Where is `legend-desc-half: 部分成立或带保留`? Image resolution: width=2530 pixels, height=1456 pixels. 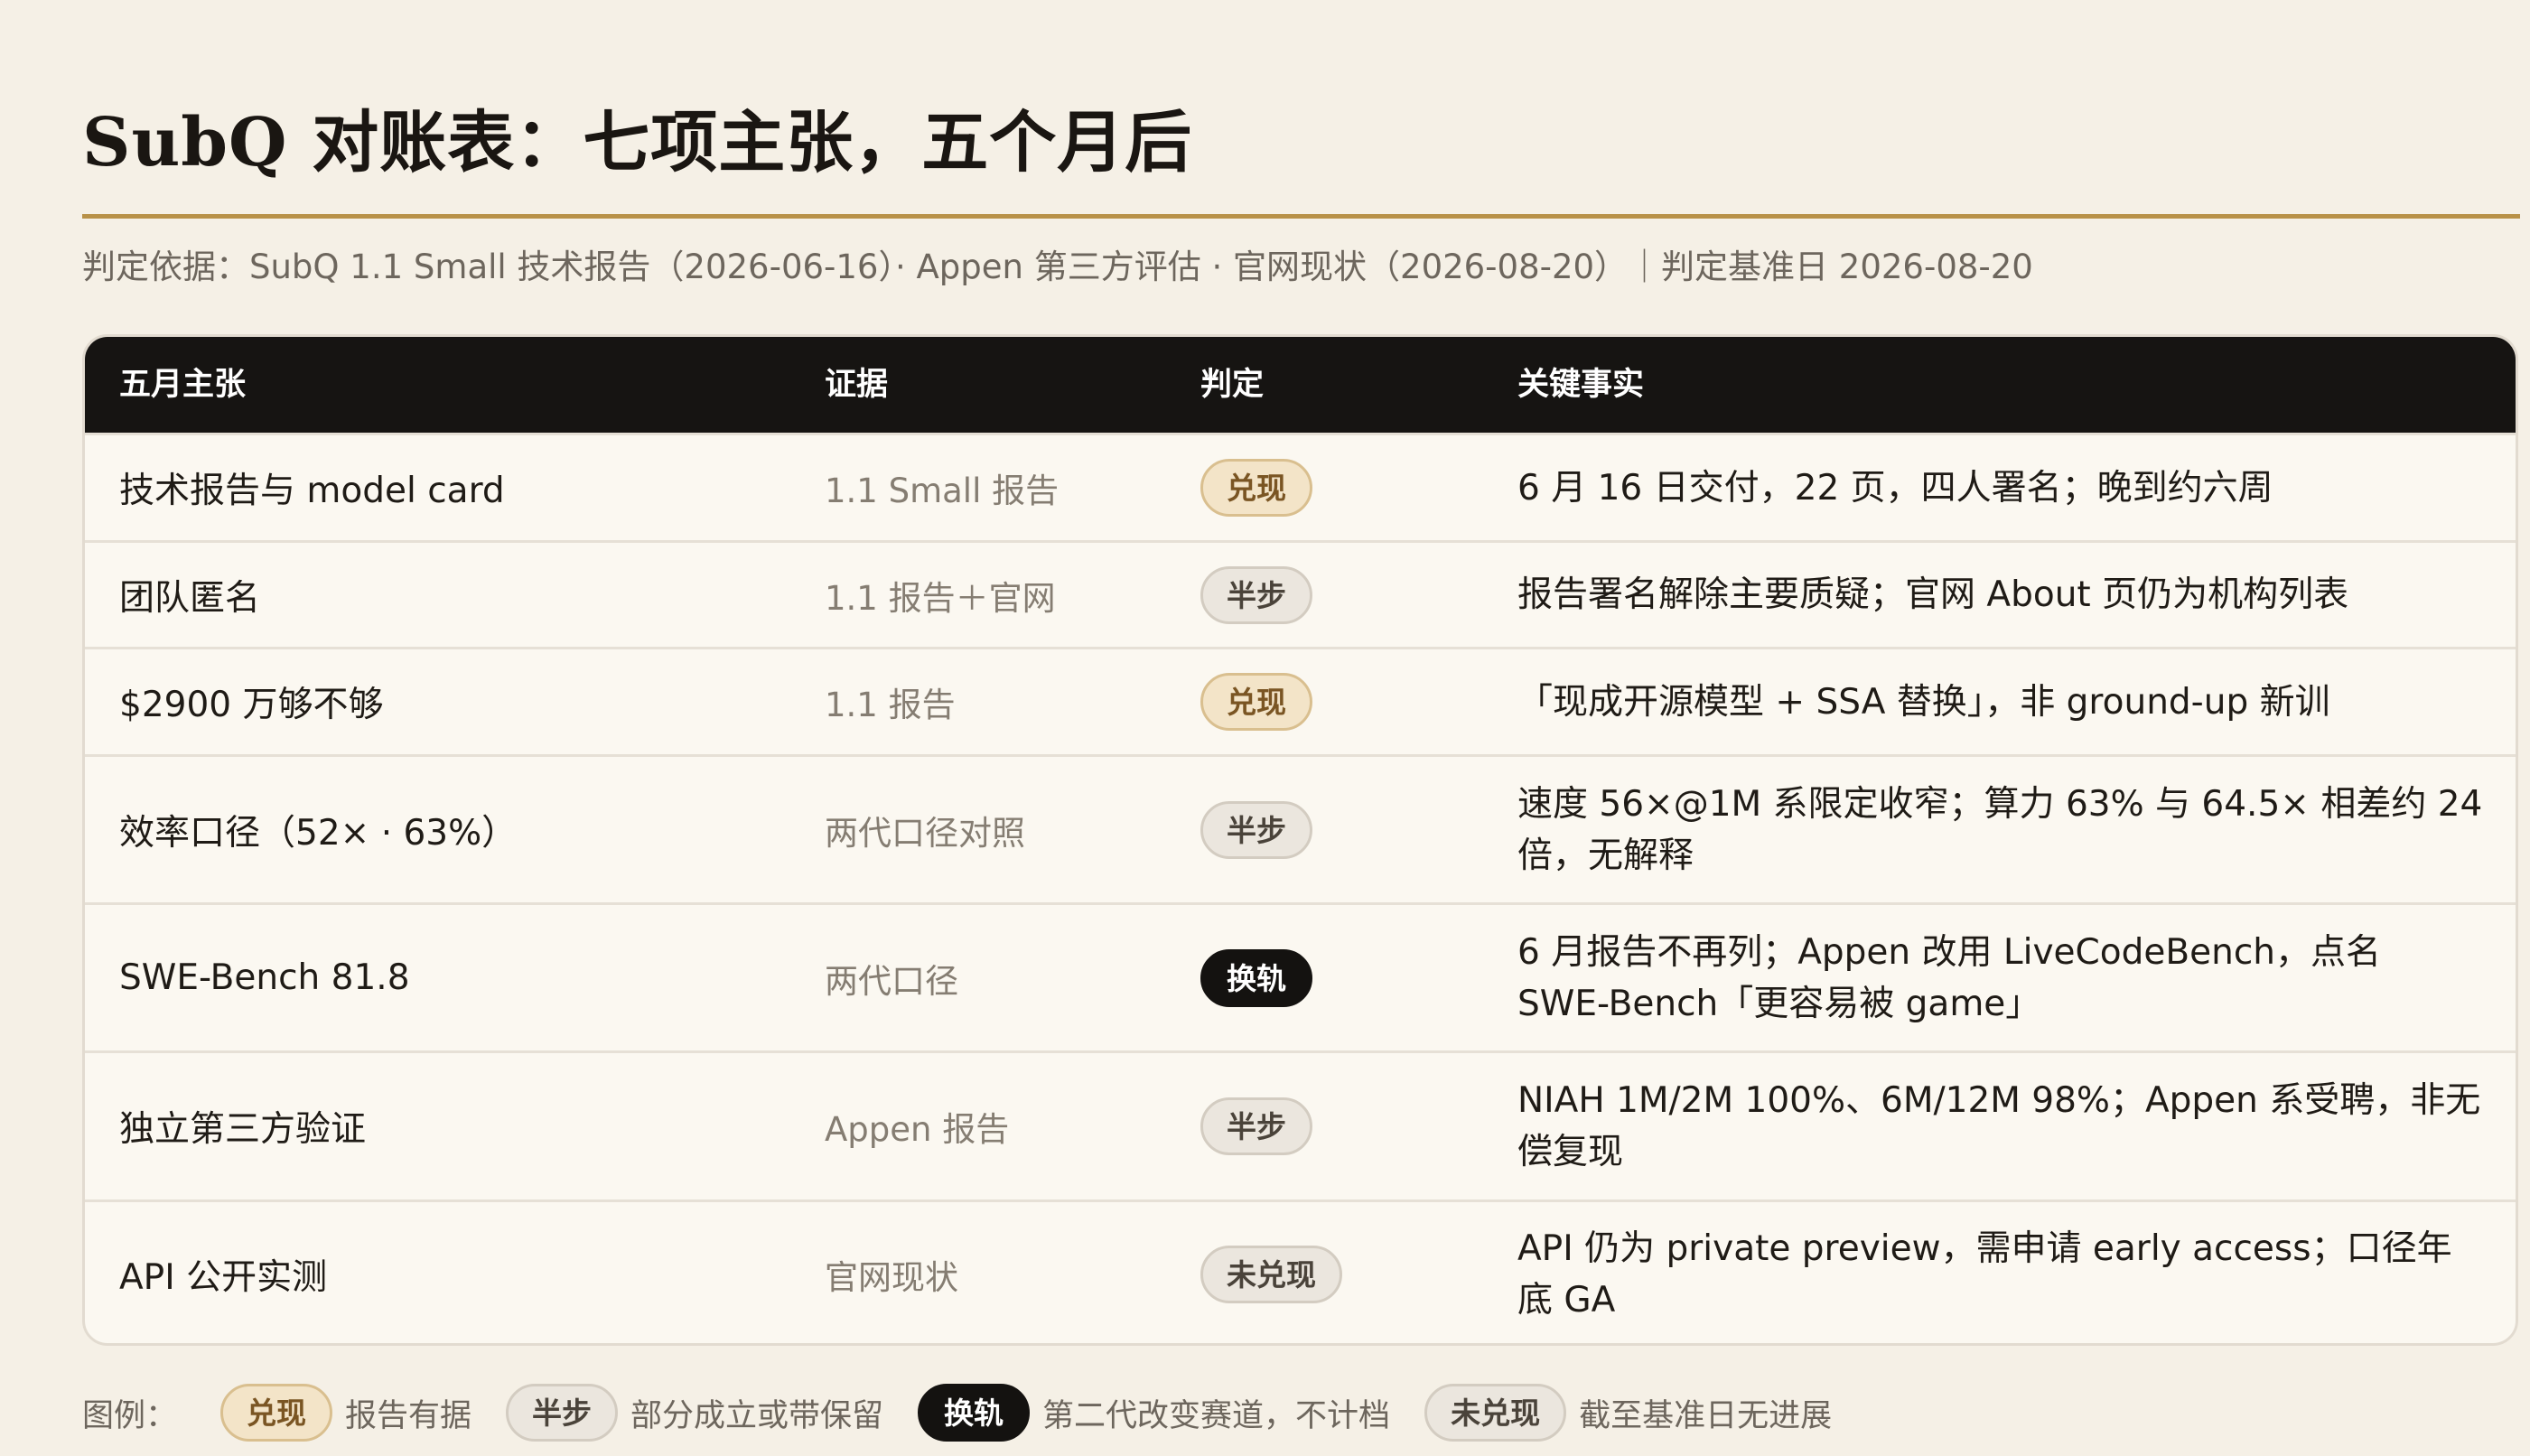 legend-desc-half: 部分成立或带保留 is located at coordinates (757, 1415).